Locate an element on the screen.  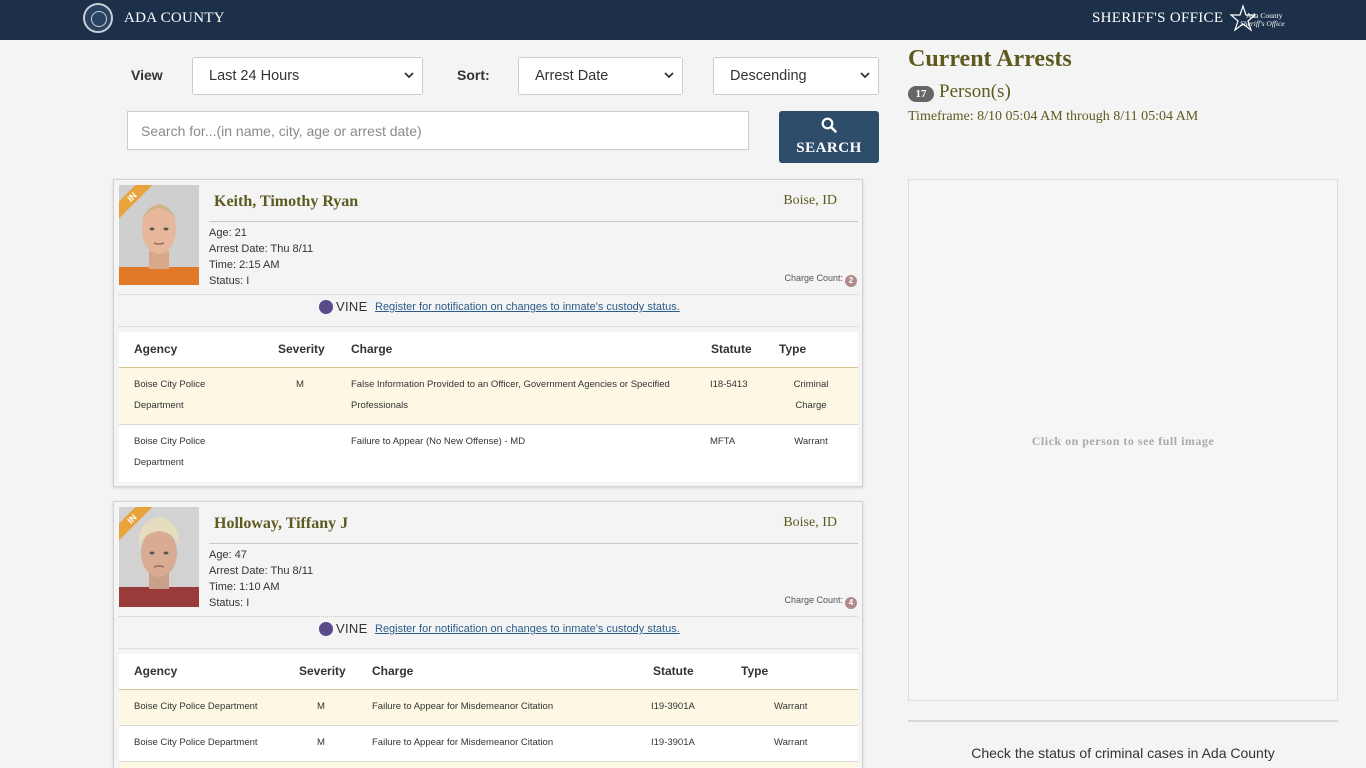
sheriff-logo-icon: Ada County Sheriff's Office is located at coordinates (1257, 19).